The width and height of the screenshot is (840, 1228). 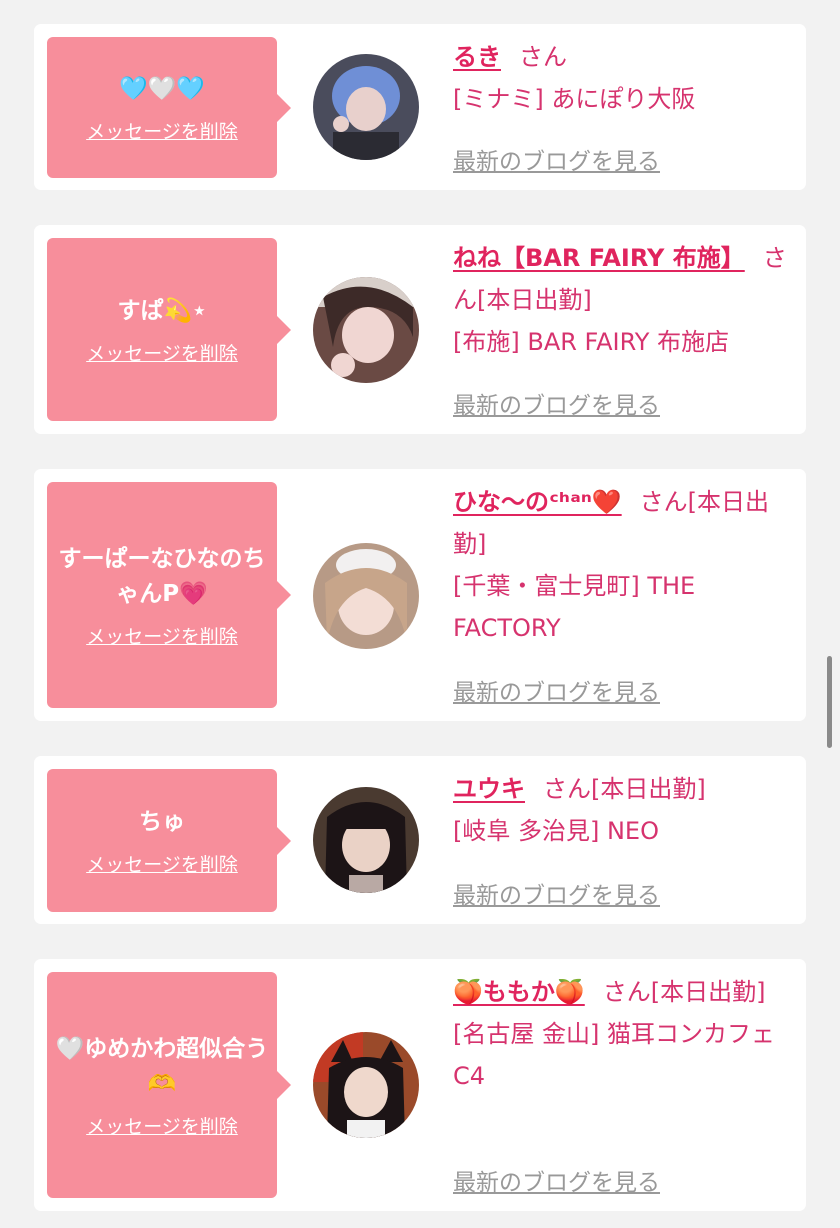 What do you see at coordinates (614, 1055) in the screenshot?
I see `shop-name: [名古屋 金山] 猫耳コンカフェ C4` at bounding box center [614, 1055].